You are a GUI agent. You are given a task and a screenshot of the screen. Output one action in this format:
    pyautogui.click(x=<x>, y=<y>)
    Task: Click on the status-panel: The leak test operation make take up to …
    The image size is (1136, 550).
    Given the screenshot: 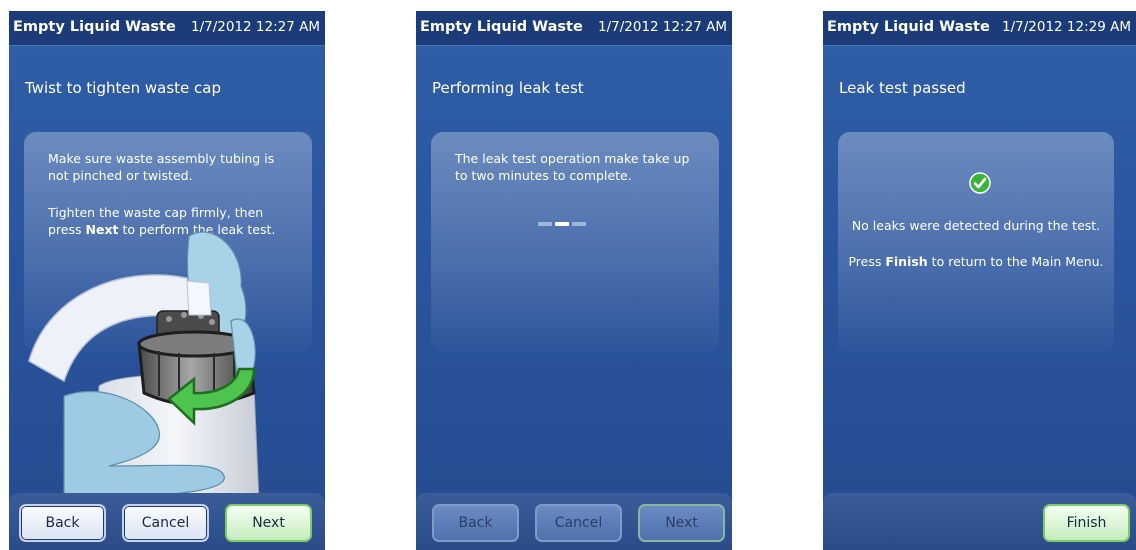 What is the action you would take?
    pyautogui.click(x=575, y=242)
    